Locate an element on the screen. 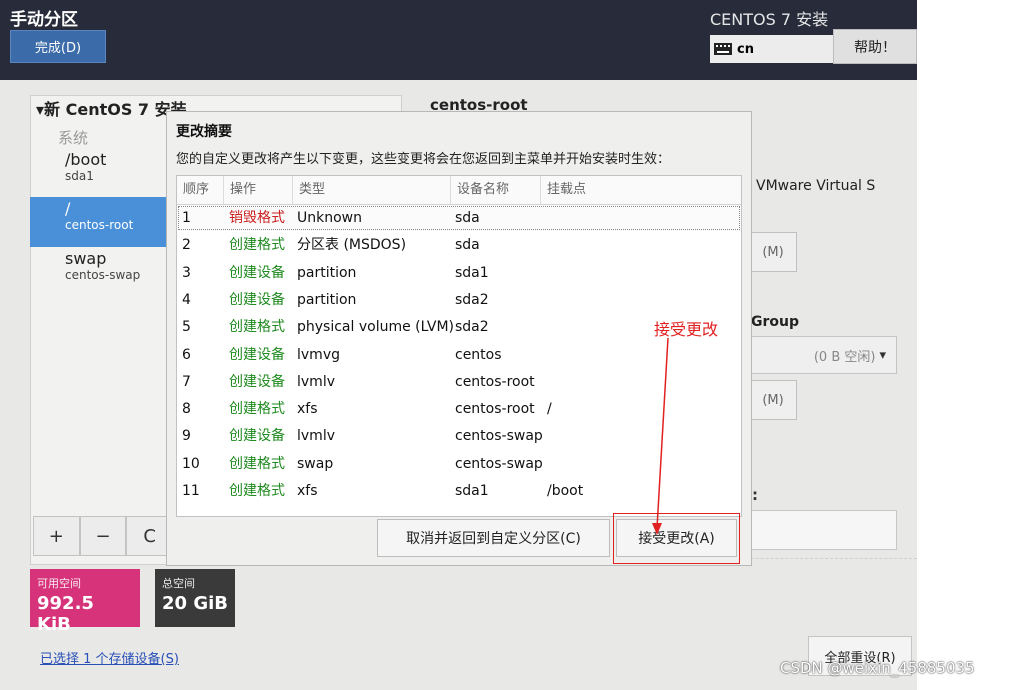  annotation-highlight-box is located at coordinates (676, 538).